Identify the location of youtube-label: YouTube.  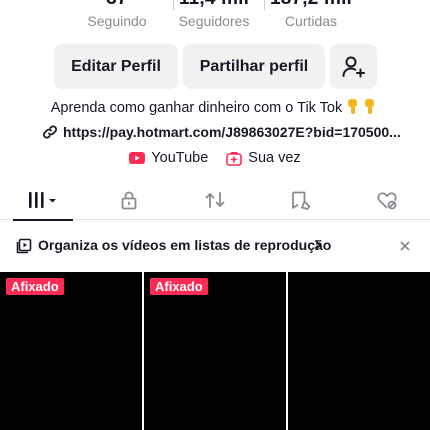
(180, 158).